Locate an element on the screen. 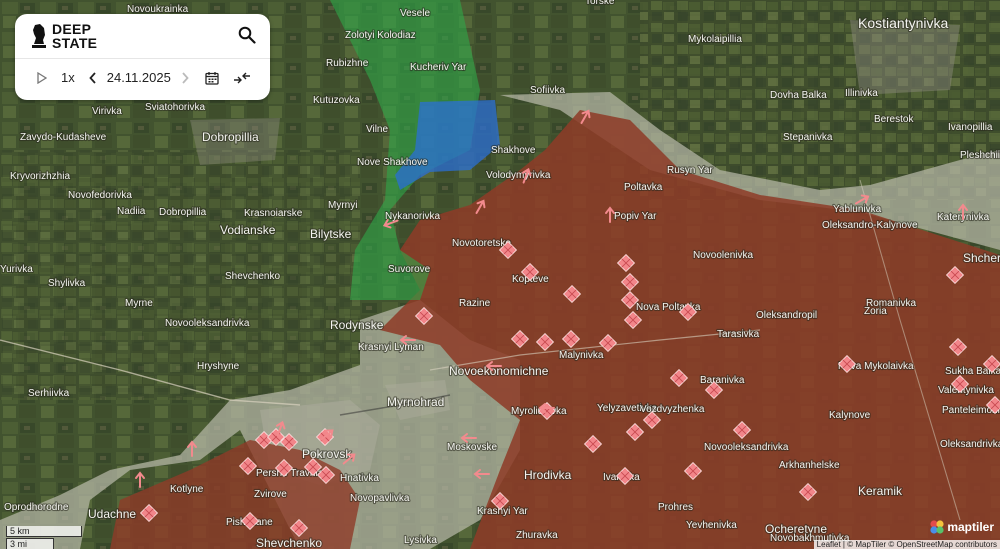 The width and height of the screenshot is (1000, 549). chess-knight-icon is located at coordinates (39, 36).